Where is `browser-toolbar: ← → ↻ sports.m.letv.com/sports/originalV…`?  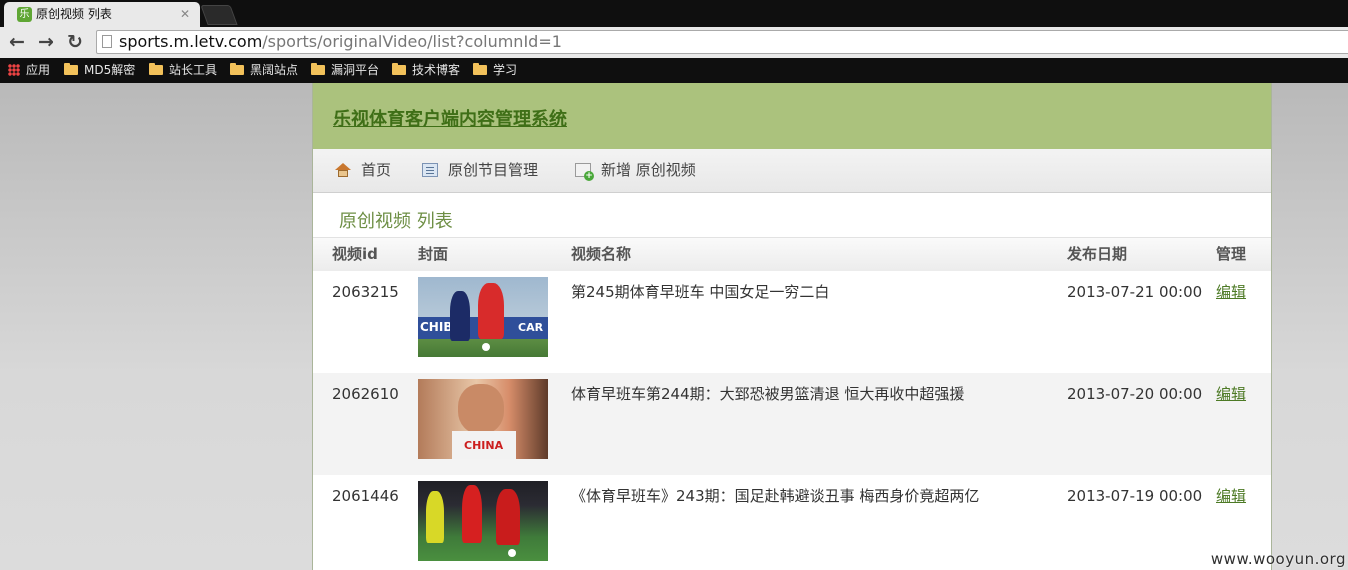
browser-toolbar: ← → ↻ sports.m.letv.com/sports/originalV… is located at coordinates (674, 42).